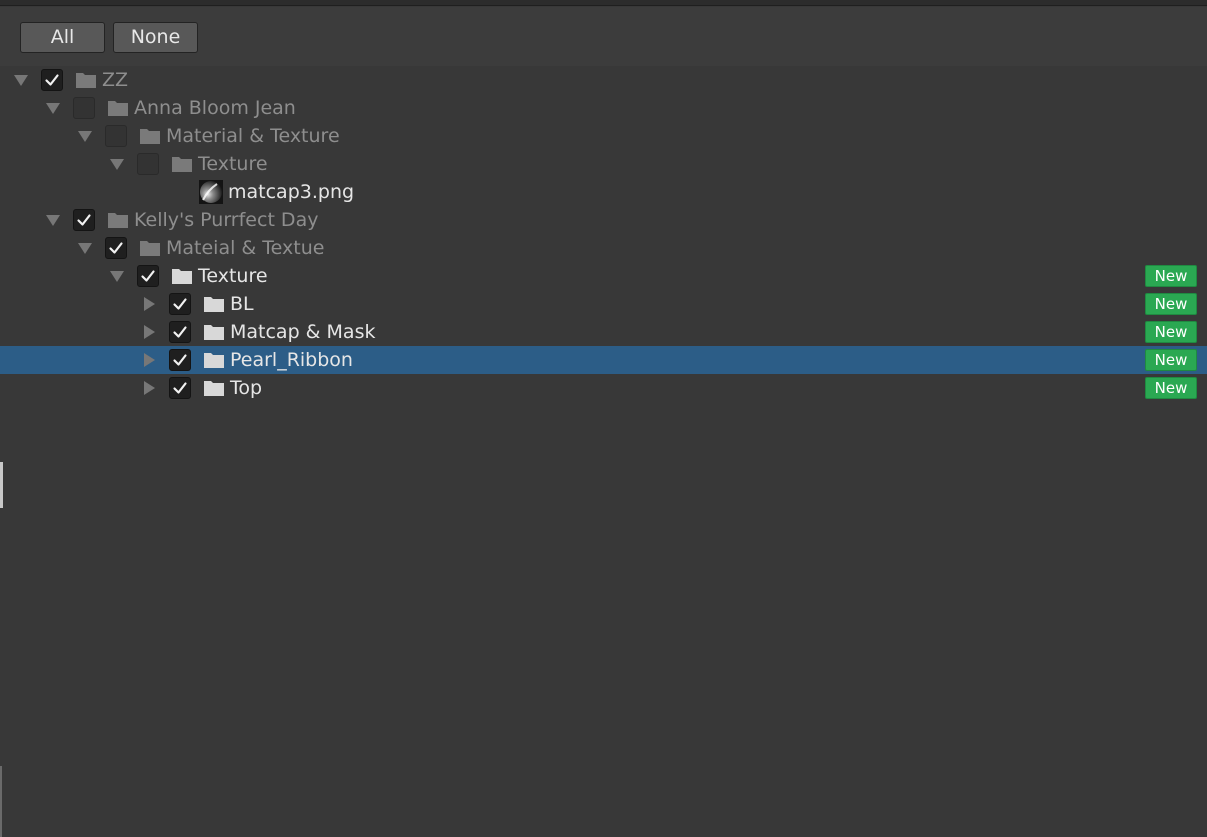 The height and width of the screenshot is (837, 1207). What do you see at coordinates (603, 304) in the screenshot?
I see `tree-row: BL New` at bounding box center [603, 304].